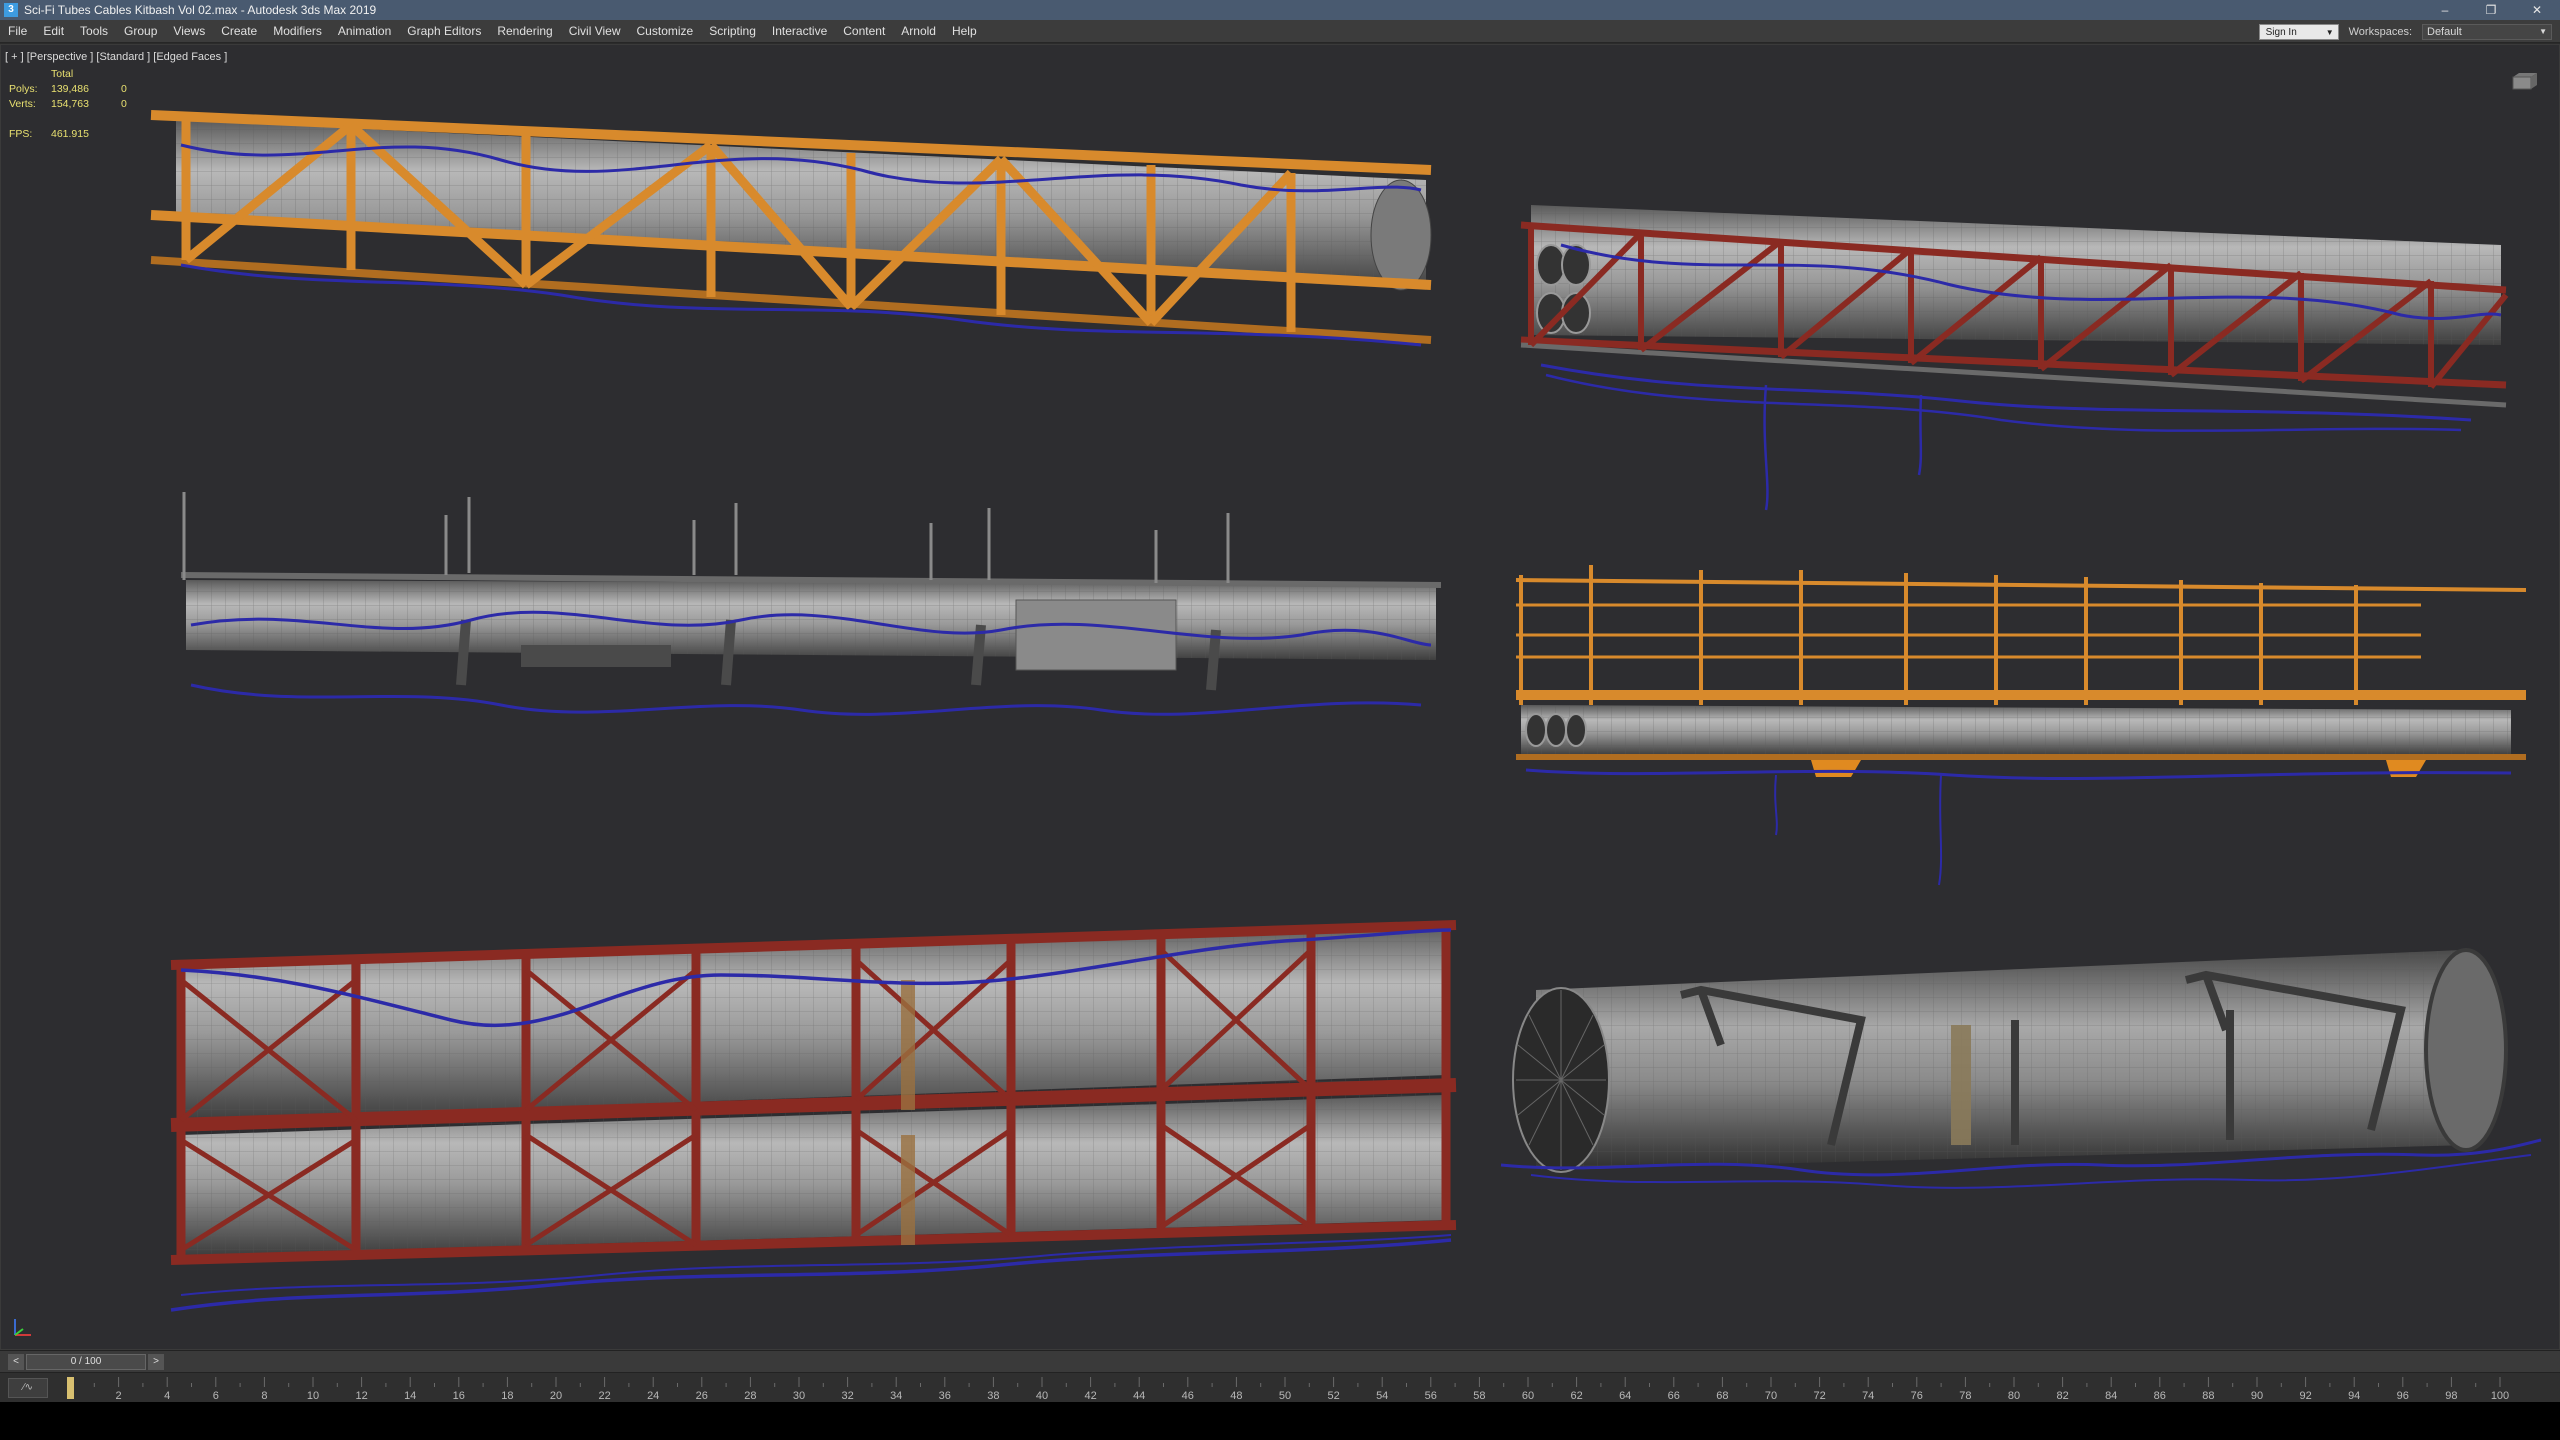  Describe the element at coordinates (524, 31) in the screenshot. I see `menu-rendering: Rendering` at that location.